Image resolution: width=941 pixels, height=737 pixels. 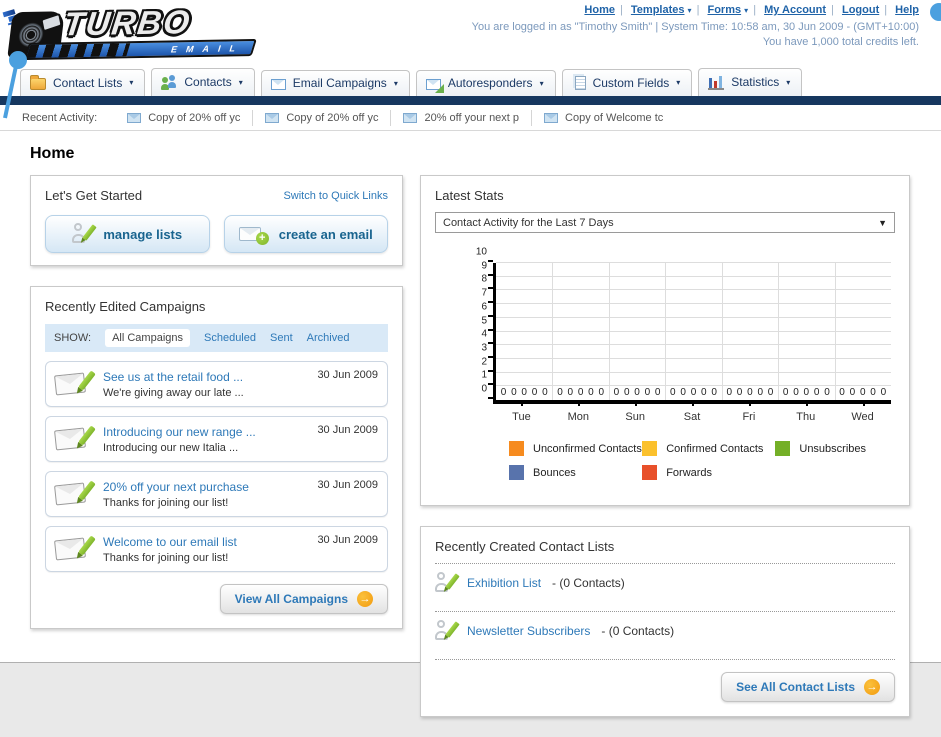 I want to click on filter-scheduled: Scheduled, so click(x=230, y=338).